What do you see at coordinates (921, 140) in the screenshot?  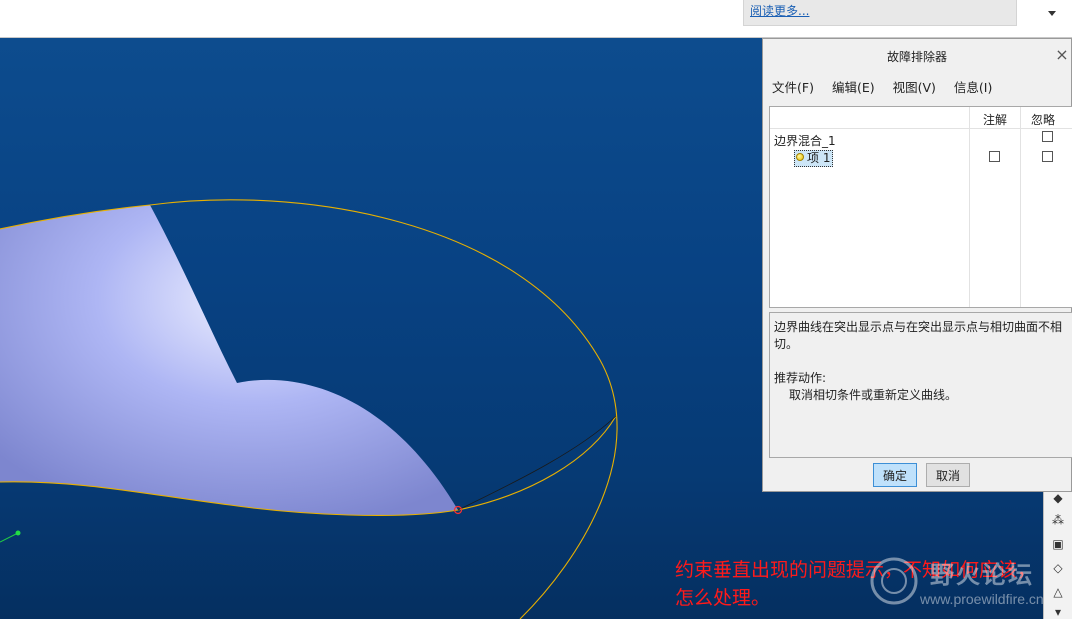 I see `tree-row-parent: 边界混合_1` at bounding box center [921, 140].